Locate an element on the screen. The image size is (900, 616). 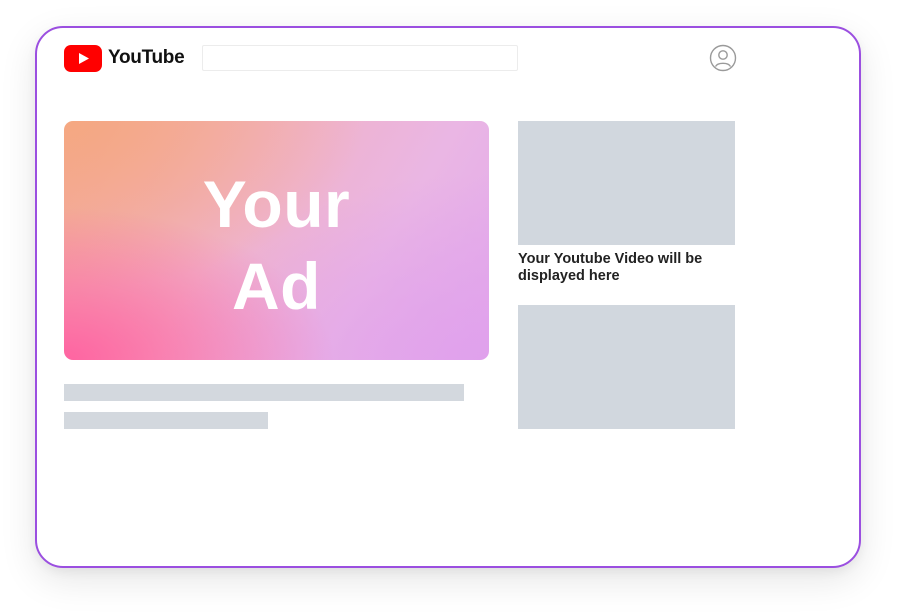
account-circle-icon is located at coordinates (723, 58).